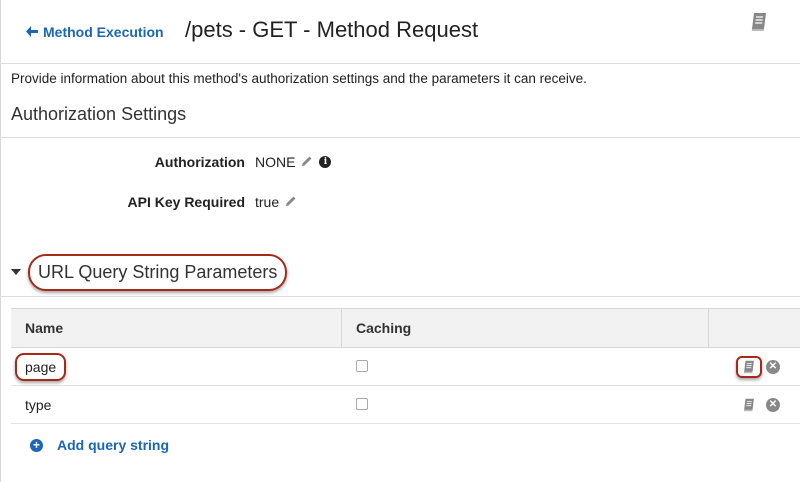  I want to click on page-title: /pets - GET - Method Request, so click(332, 29).